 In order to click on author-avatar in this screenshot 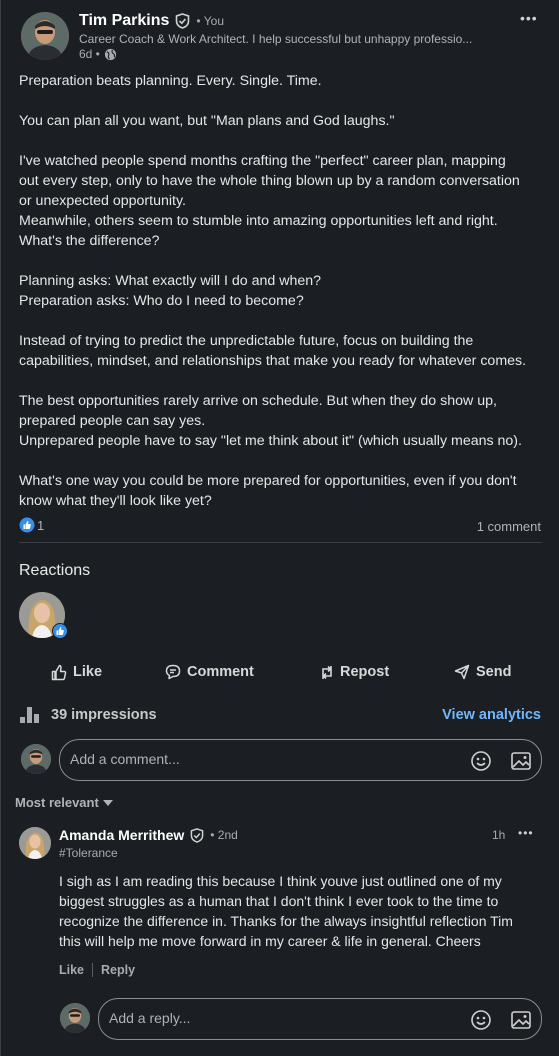, I will do `click(45, 36)`.